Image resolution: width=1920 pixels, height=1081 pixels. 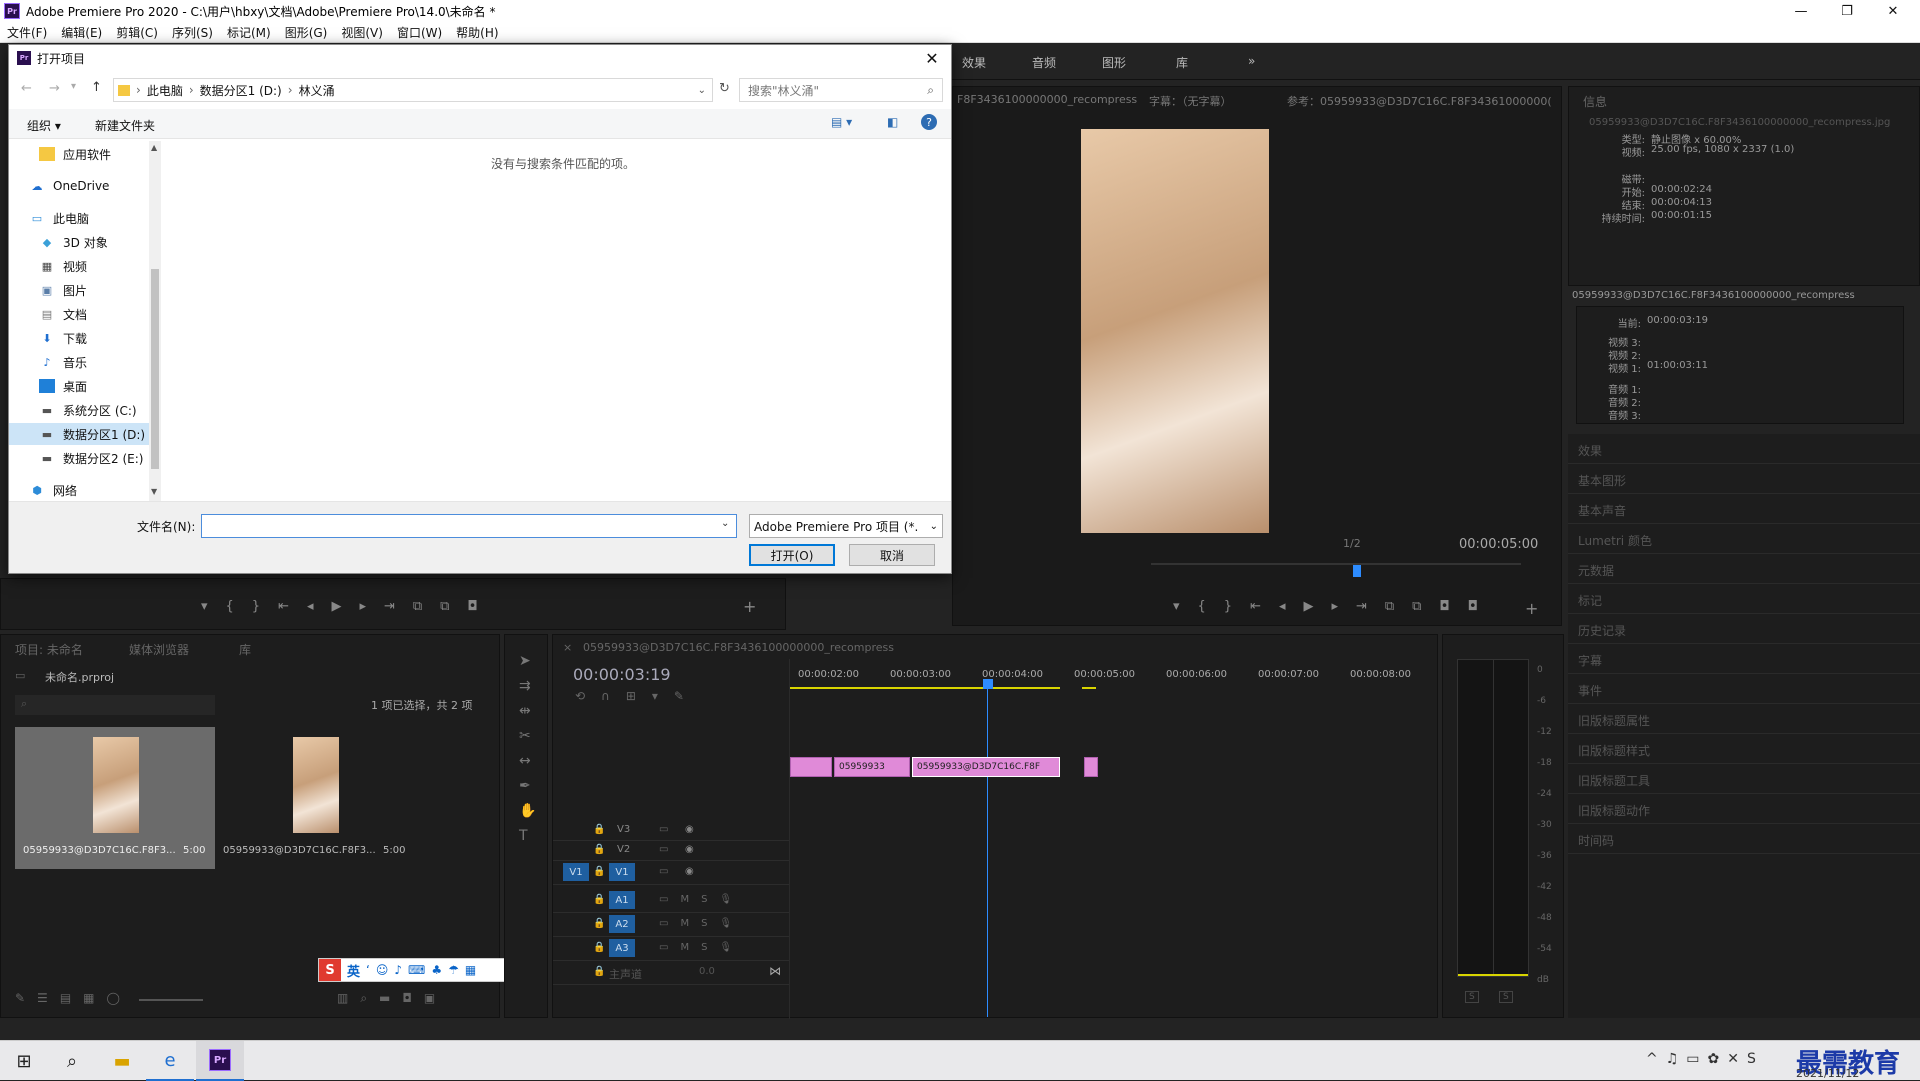 What do you see at coordinates (1590, 660) in the screenshot?
I see `panel-captions: 字幕` at bounding box center [1590, 660].